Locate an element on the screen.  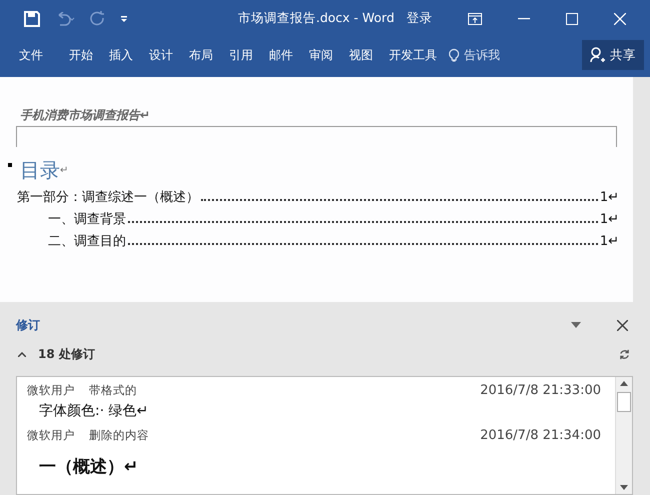
scroll-thumb is located at coordinates (624, 402).